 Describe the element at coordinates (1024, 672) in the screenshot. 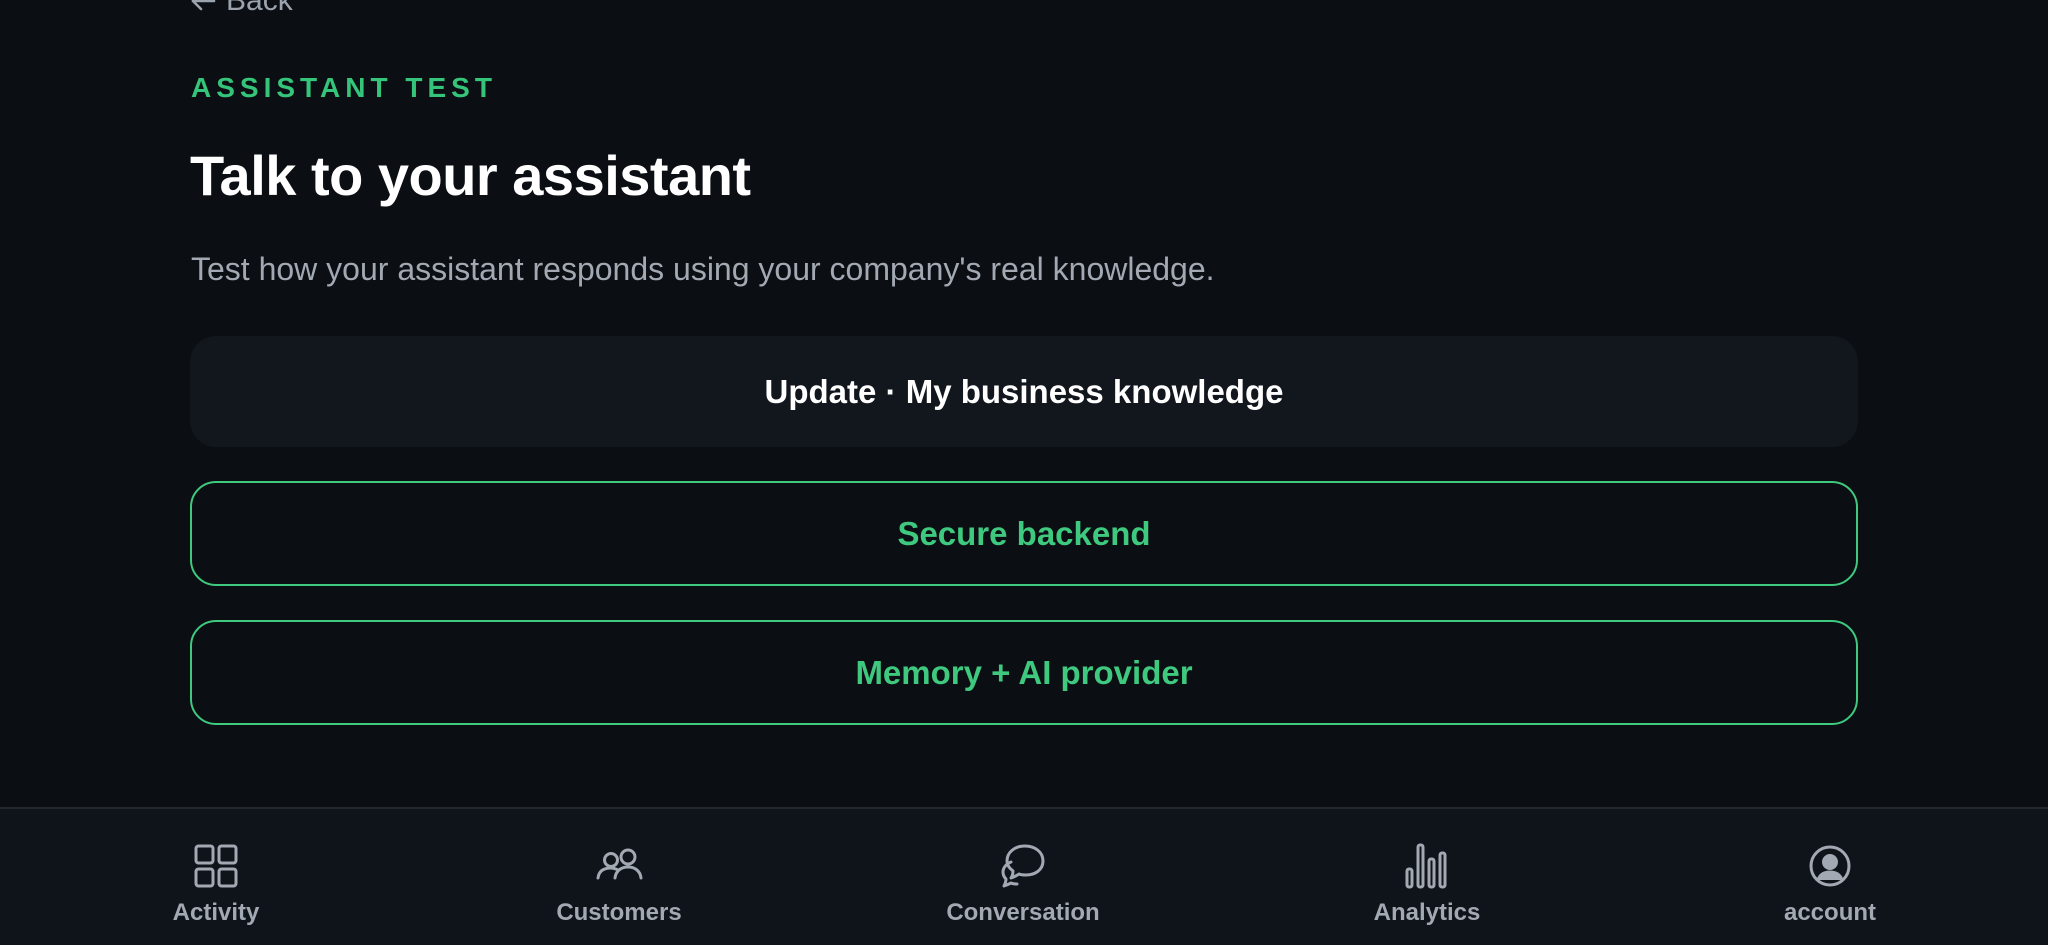

I see `memory-ai-provider-button: Memory + AI provider` at that location.